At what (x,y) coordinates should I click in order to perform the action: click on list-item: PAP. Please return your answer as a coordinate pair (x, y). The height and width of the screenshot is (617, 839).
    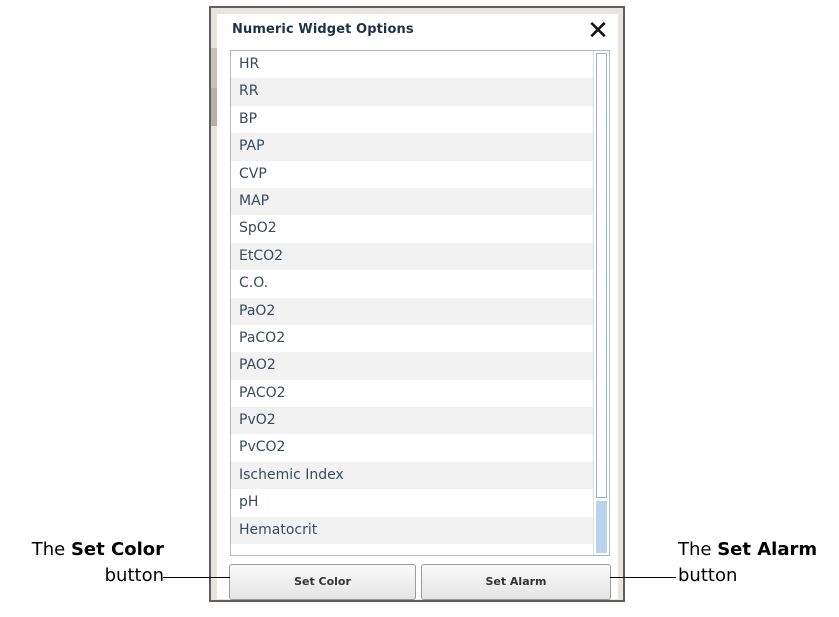
    Looking at the image, I should click on (412, 147).